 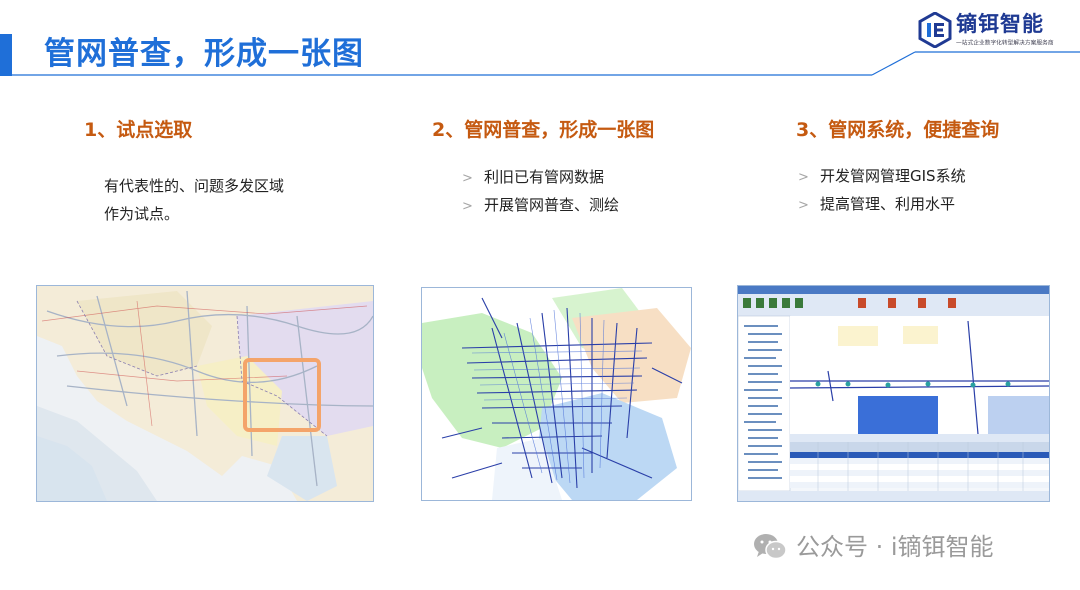 What do you see at coordinates (205, 393) in the screenshot?
I see `pilot-area-map` at bounding box center [205, 393].